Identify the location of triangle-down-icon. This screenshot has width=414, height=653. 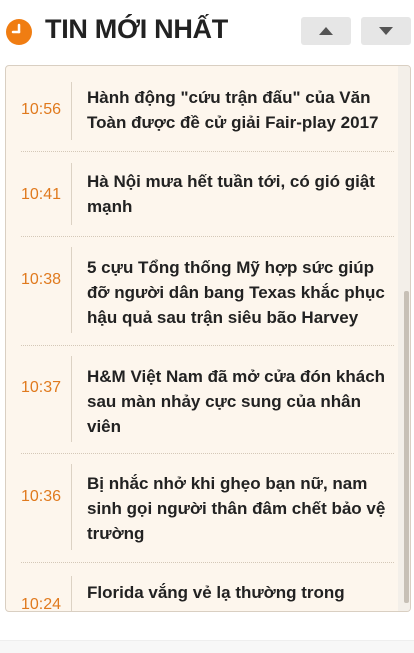
(386, 31).